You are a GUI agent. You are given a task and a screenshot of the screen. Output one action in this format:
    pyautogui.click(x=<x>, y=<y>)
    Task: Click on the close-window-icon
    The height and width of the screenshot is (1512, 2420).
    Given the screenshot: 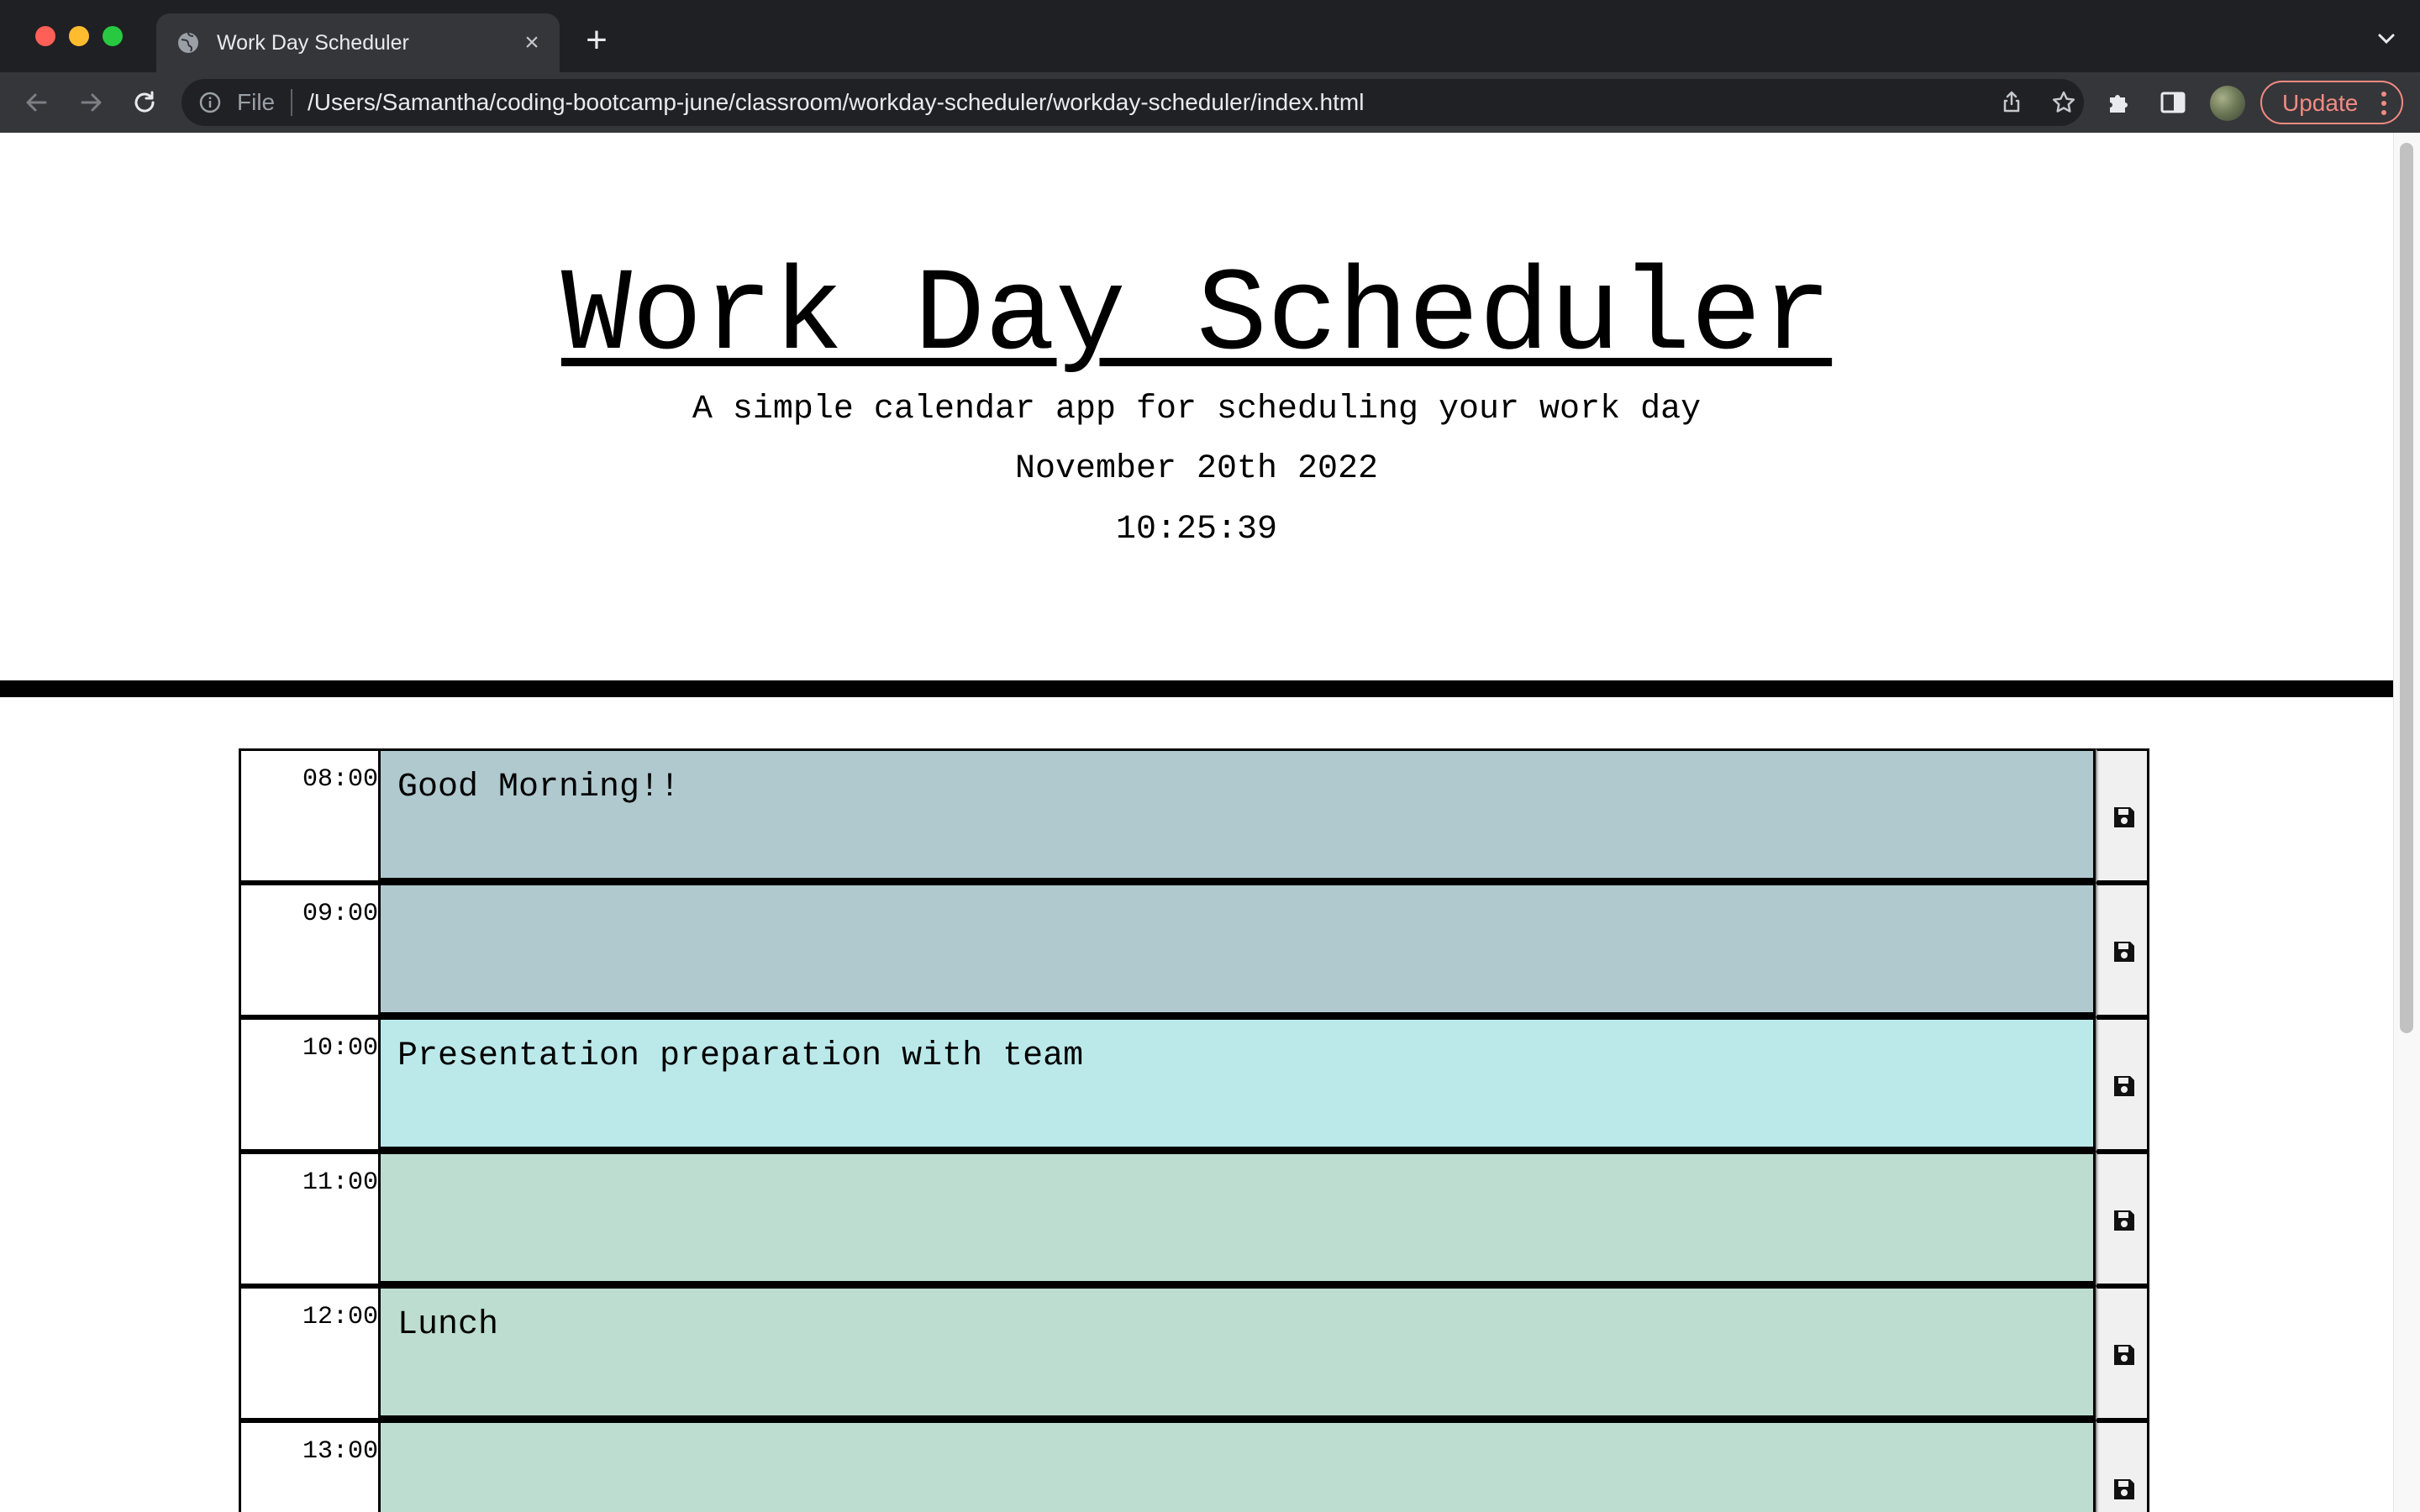 What is the action you would take?
    pyautogui.click(x=45, y=36)
    